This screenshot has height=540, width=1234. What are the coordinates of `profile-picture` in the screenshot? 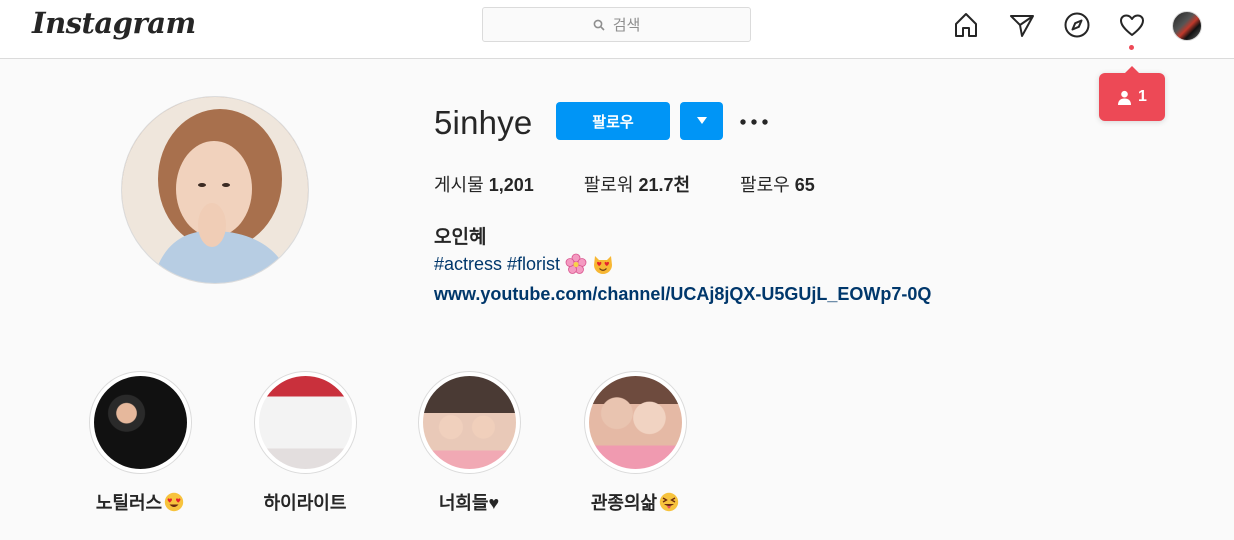 It's located at (215, 190).